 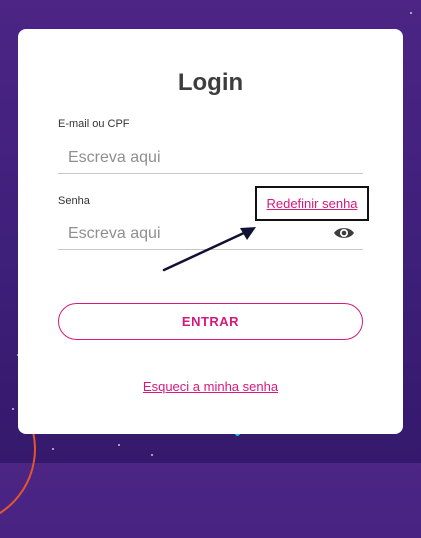 I want to click on forgot-password-container: Esqueci a minha senha, so click(x=210, y=387).